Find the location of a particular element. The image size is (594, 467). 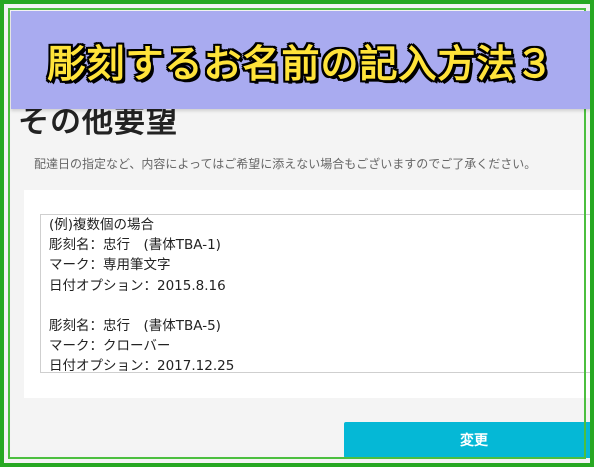

textarea-line is located at coordinates (319, 306).